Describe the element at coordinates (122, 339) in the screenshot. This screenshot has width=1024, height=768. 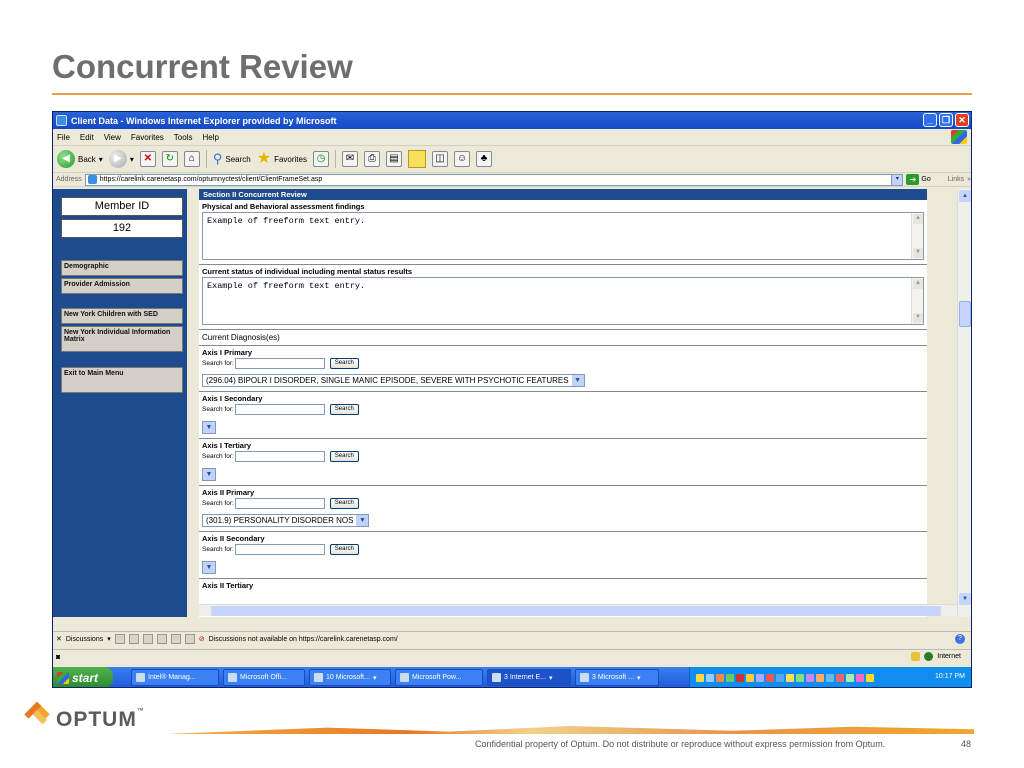
I see `nav-ny-individual-matrix: New York Individual Information Matrix` at that location.